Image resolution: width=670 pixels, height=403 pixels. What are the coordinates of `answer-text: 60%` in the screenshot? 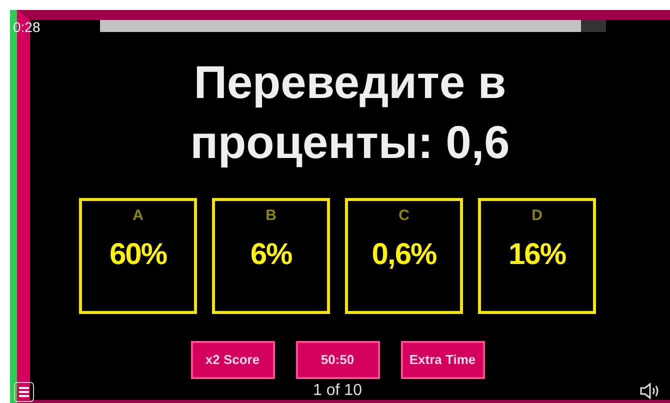 It's located at (138, 255).